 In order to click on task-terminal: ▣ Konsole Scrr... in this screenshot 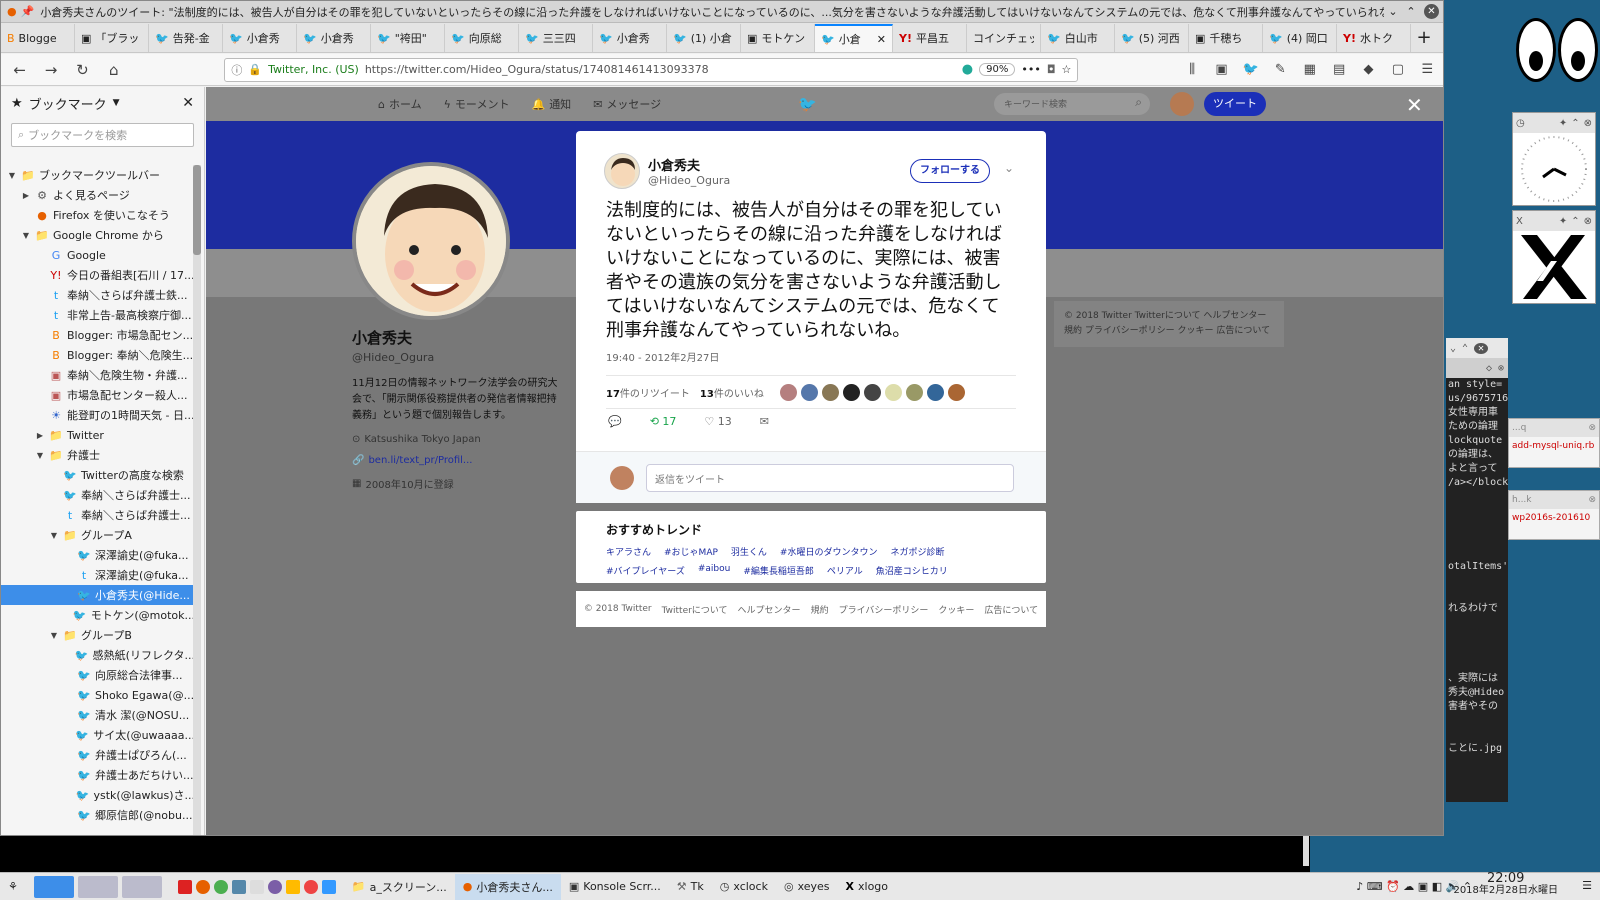, I will do `click(615, 886)`.